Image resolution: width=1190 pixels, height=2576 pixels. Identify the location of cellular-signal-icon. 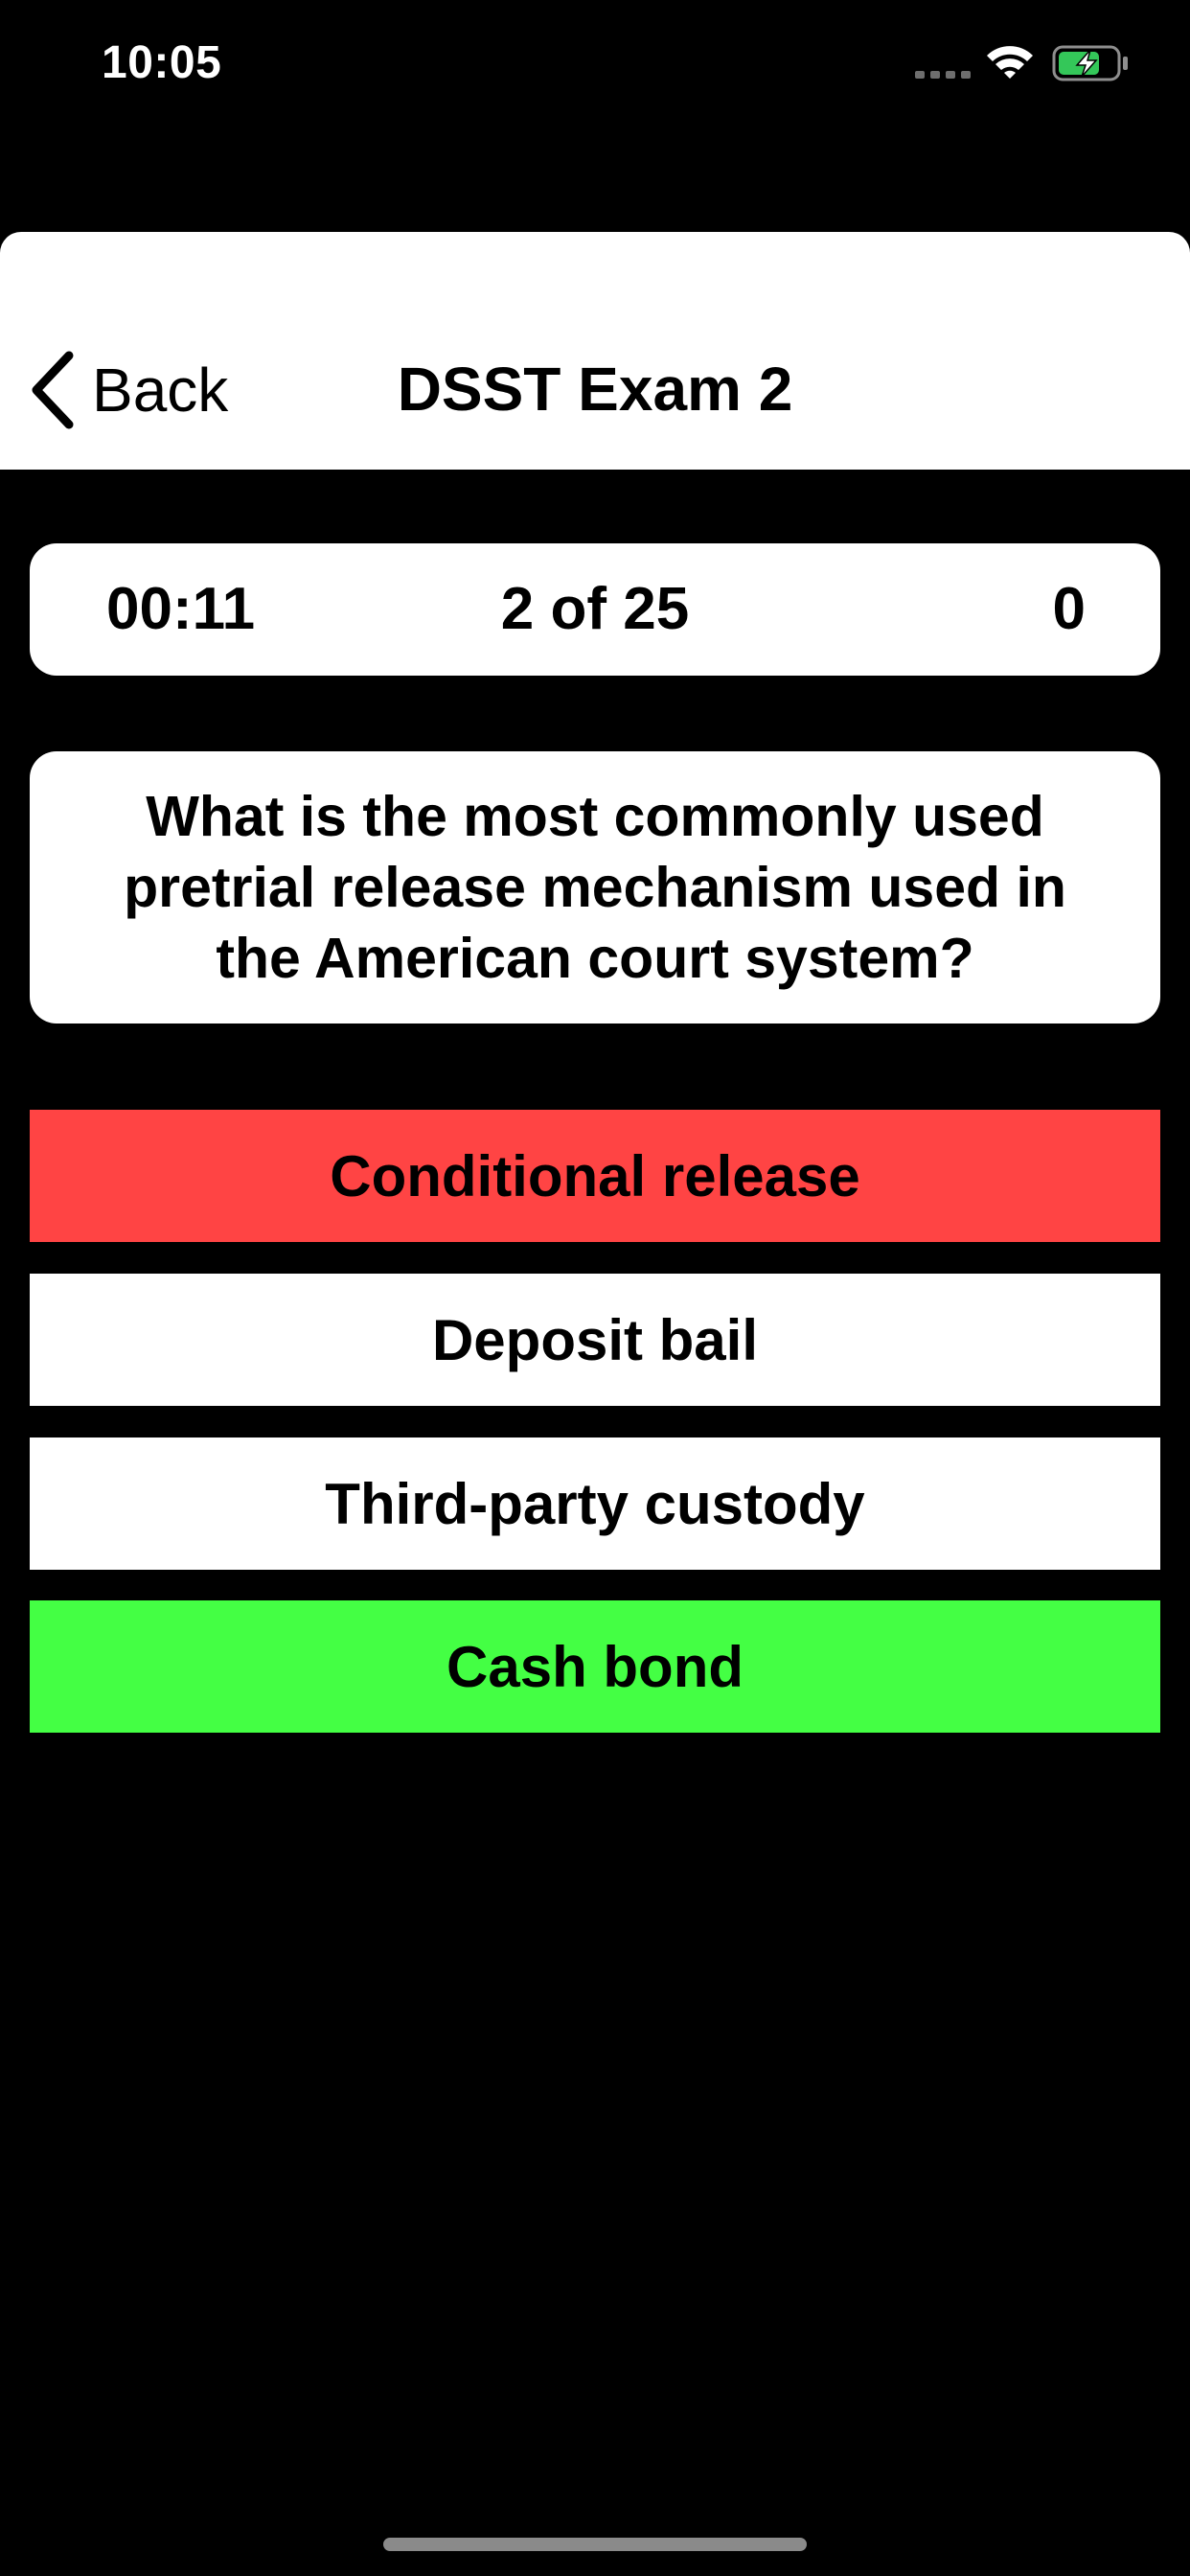
(943, 75).